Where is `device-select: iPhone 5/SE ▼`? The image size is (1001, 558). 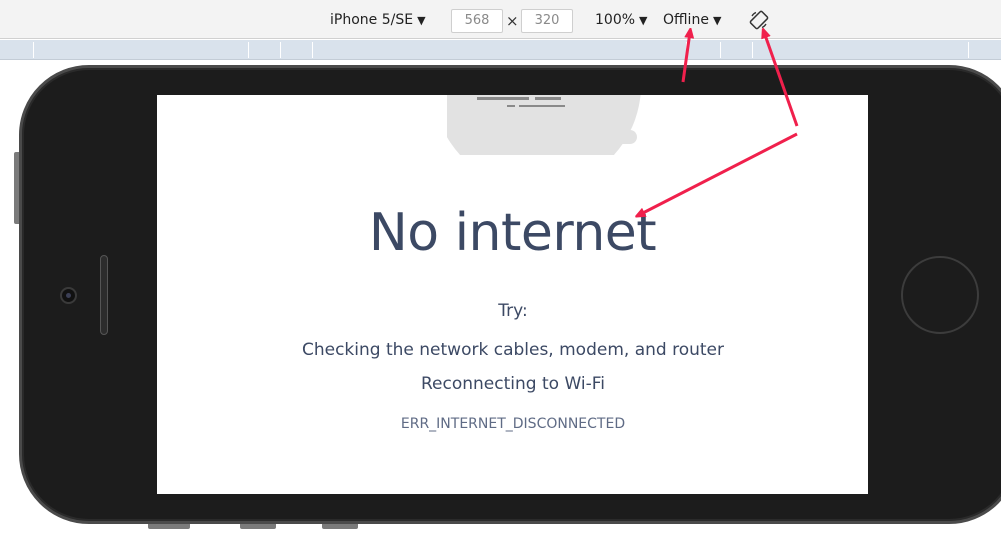 device-select: iPhone 5/SE ▼ is located at coordinates (378, 20).